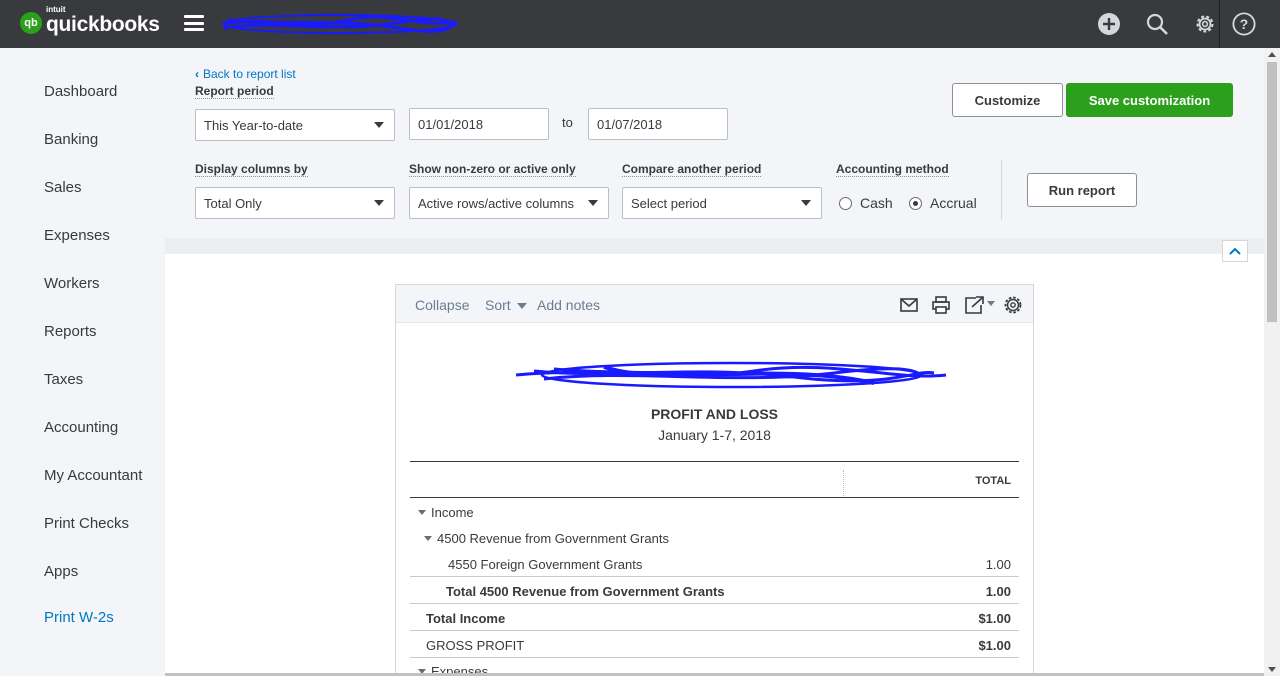 The width and height of the screenshot is (1280, 676). I want to click on top-bar: qb intuit quickbooks ?, so click(640, 24).